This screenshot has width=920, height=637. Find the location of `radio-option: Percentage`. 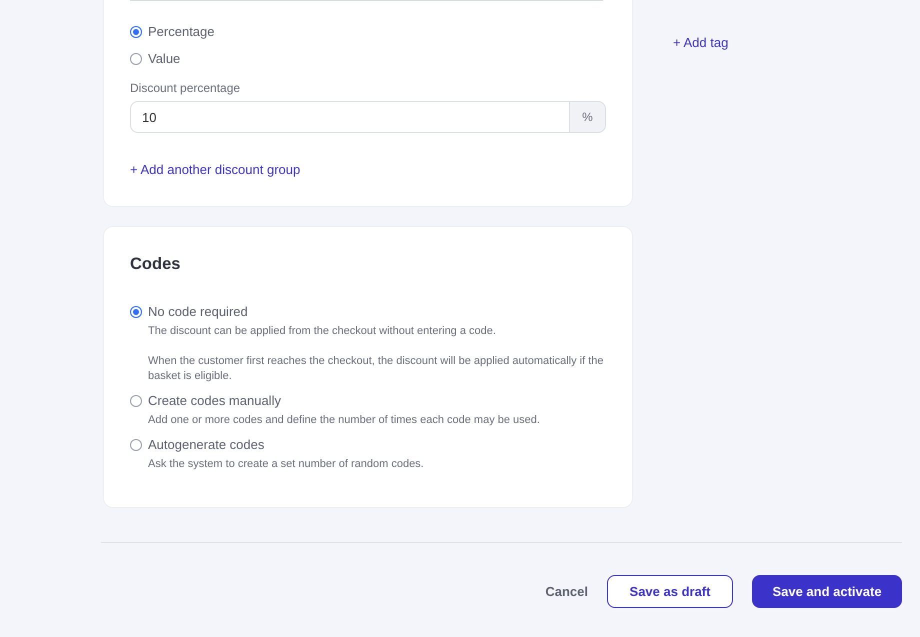

radio-option: Percentage is located at coordinates (368, 31).